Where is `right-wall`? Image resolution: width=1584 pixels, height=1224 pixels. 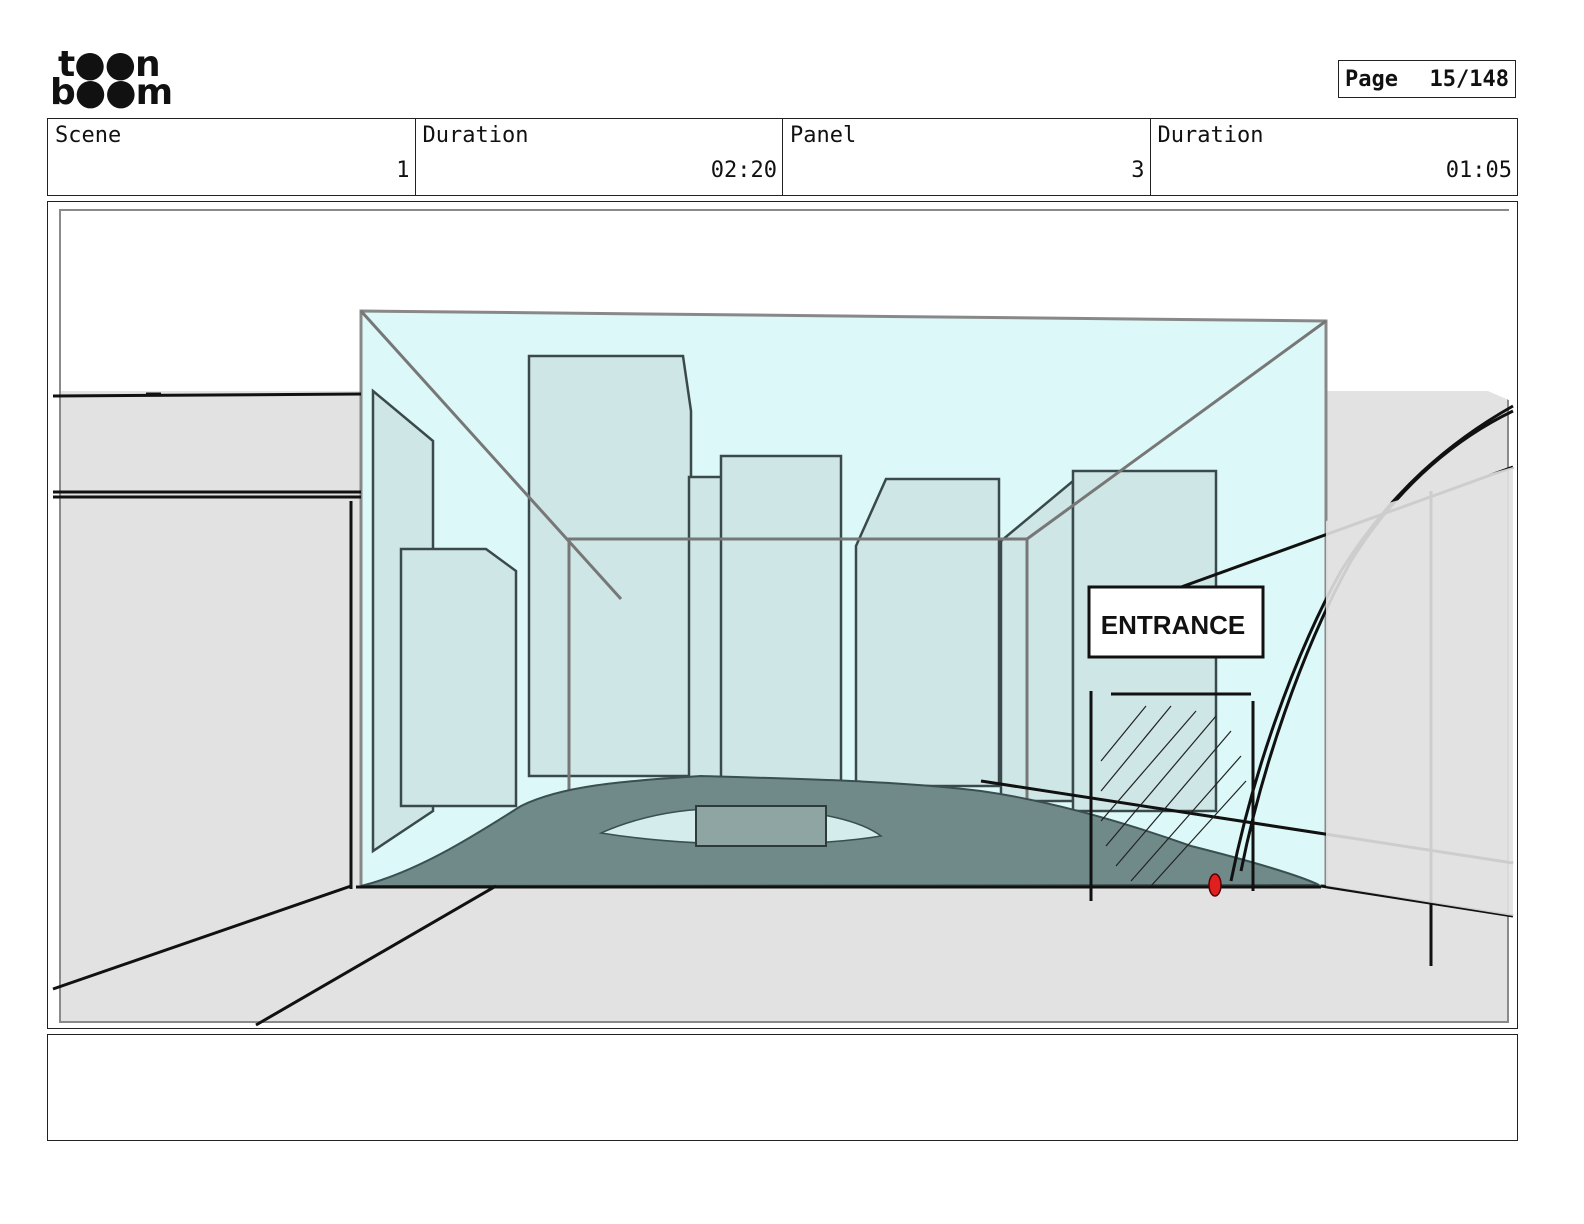 right-wall is located at coordinates (1419, 691).